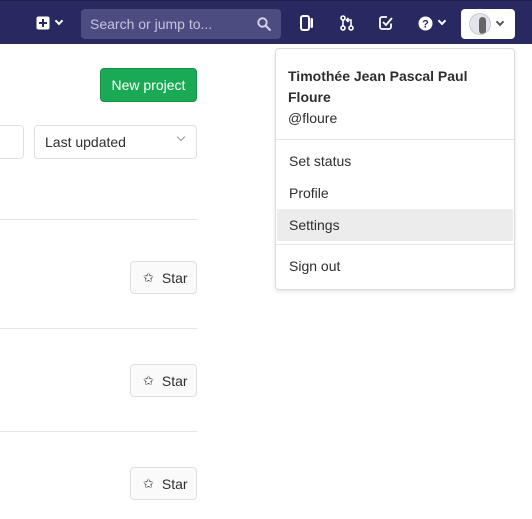 The image size is (532, 519). What do you see at coordinates (395, 225) in the screenshot?
I see `menu-item-settings: Settings` at bounding box center [395, 225].